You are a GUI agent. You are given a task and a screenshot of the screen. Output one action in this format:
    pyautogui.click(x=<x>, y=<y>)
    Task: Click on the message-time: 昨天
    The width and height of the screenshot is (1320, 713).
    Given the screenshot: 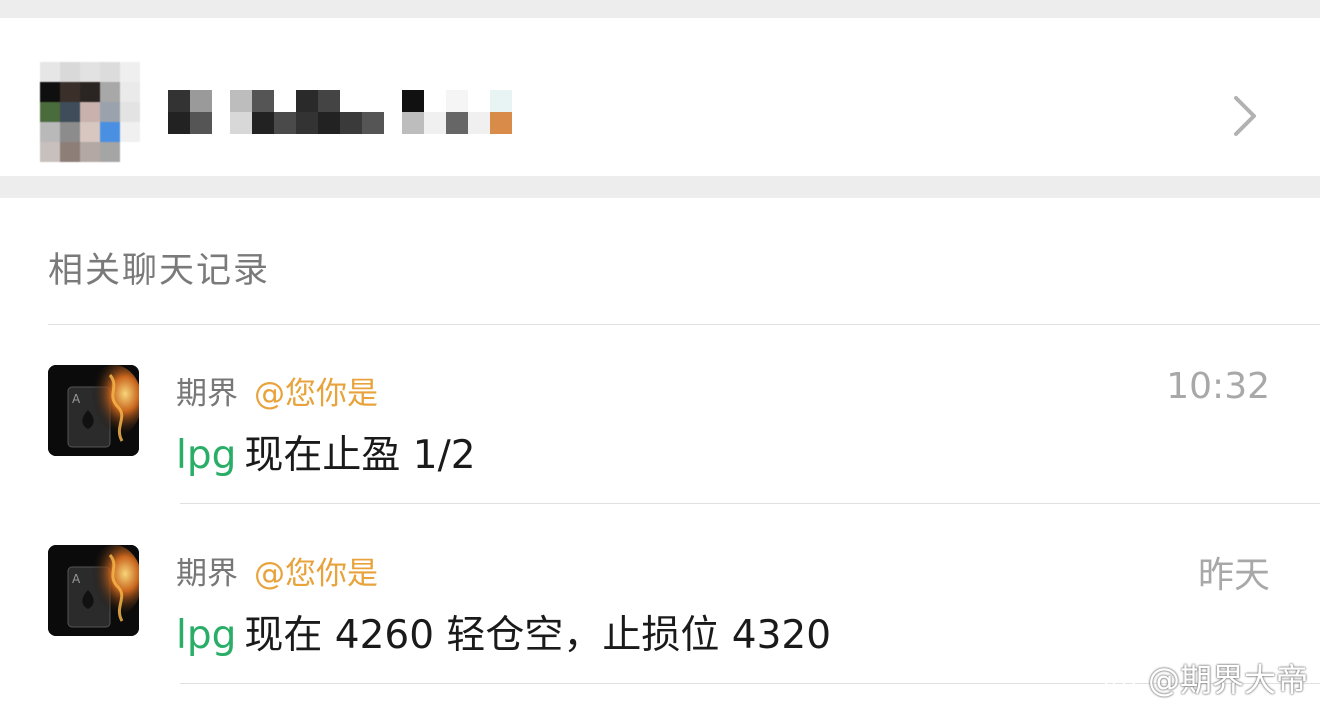 What is the action you would take?
    pyautogui.click(x=1233, y=575)
    